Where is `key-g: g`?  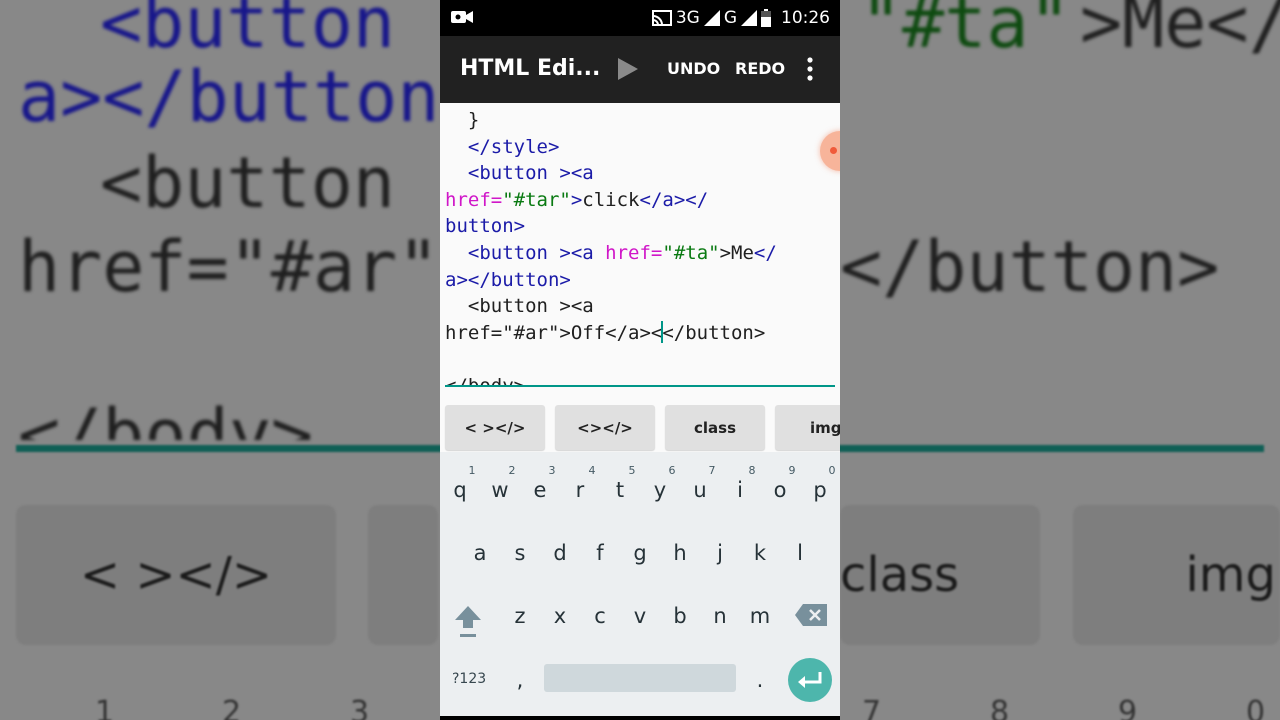 key-g: g is located at coordinates (640, 553).